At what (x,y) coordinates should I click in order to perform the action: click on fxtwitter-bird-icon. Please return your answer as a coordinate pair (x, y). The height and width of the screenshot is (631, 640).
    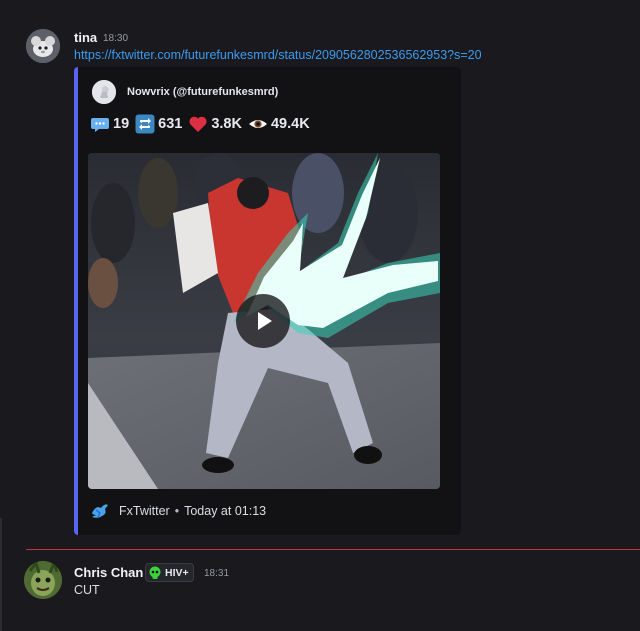
    Looking at the image, I should click on (100, 511).